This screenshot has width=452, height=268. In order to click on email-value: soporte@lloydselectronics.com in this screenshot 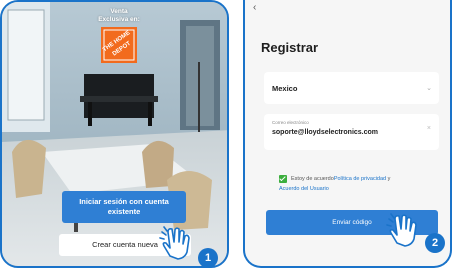, I will do `click(325, 132)`.